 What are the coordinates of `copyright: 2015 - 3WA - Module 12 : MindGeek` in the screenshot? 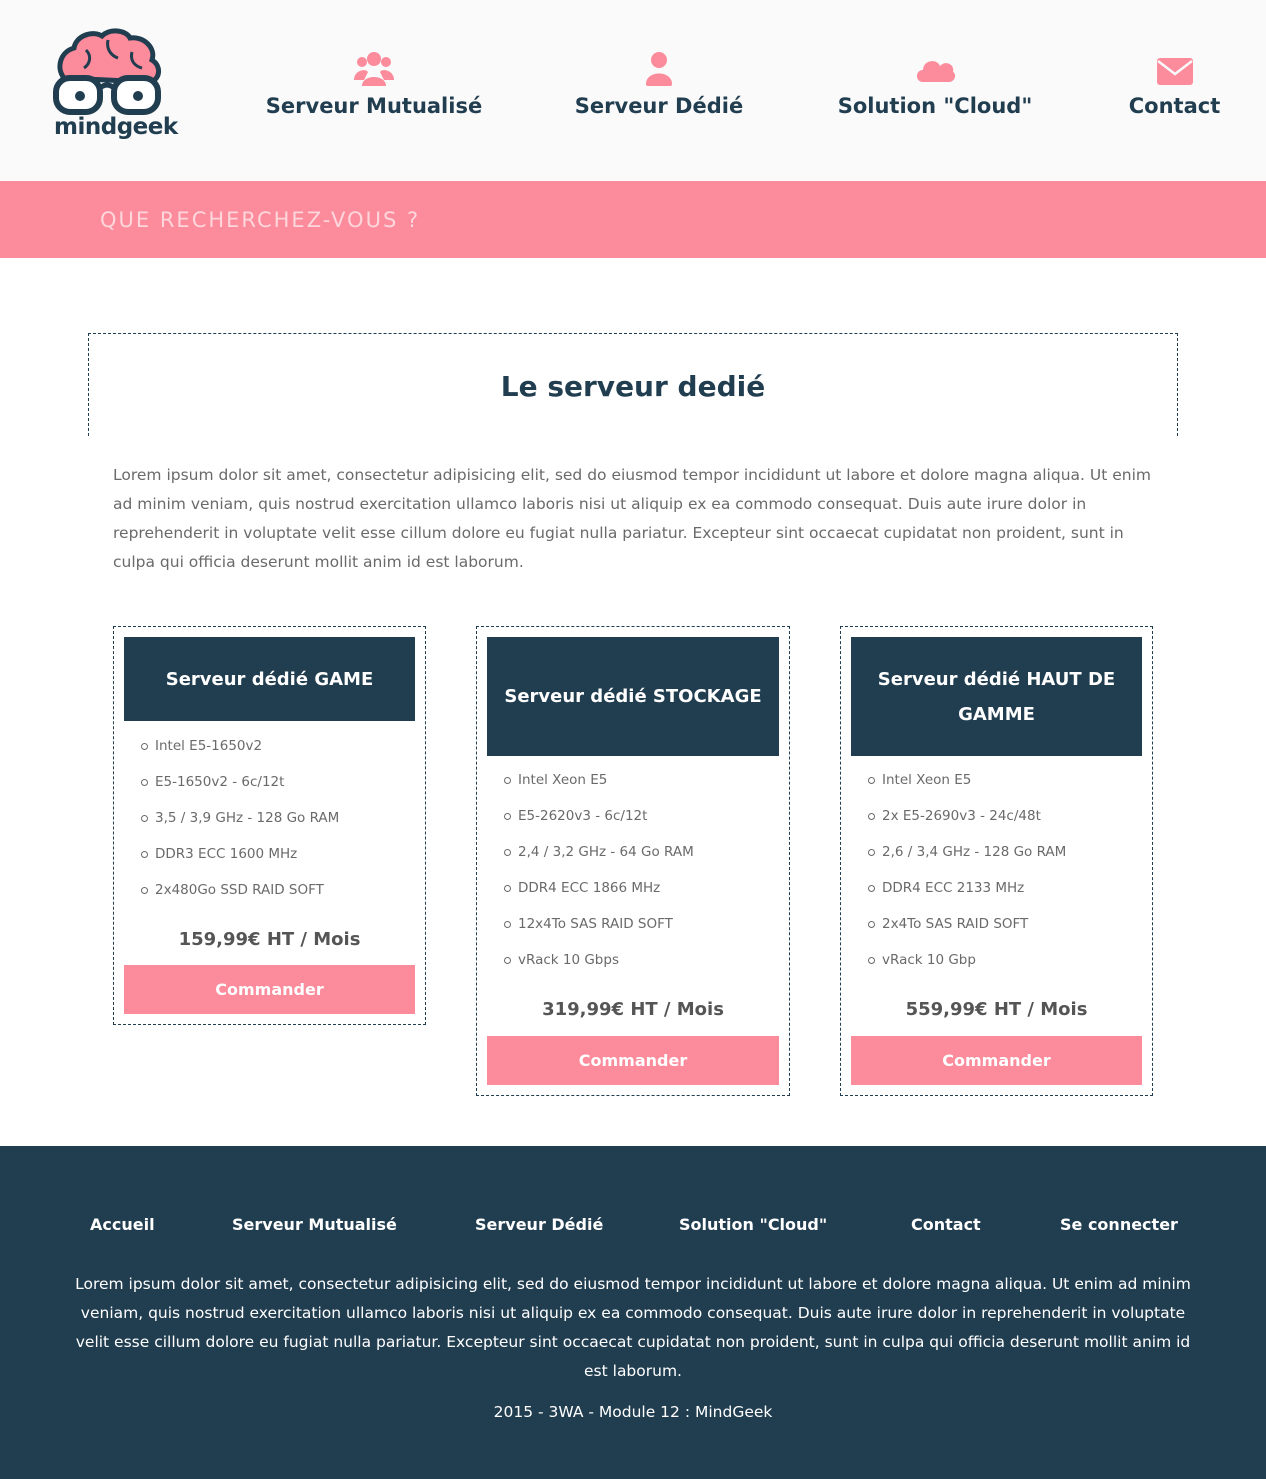 It's located at (633, 1412).